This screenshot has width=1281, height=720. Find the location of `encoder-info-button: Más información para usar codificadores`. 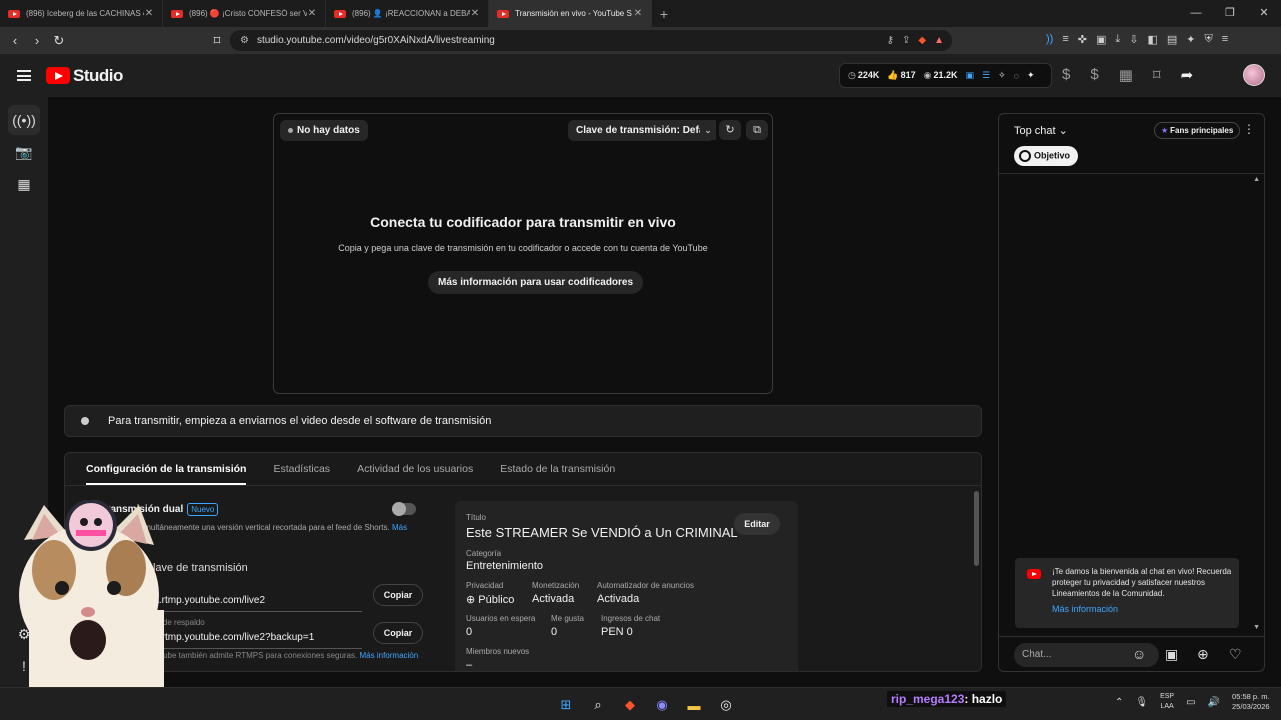

encoder-info-button: Más información para usar codificadores is located at coordinates (536, 282).